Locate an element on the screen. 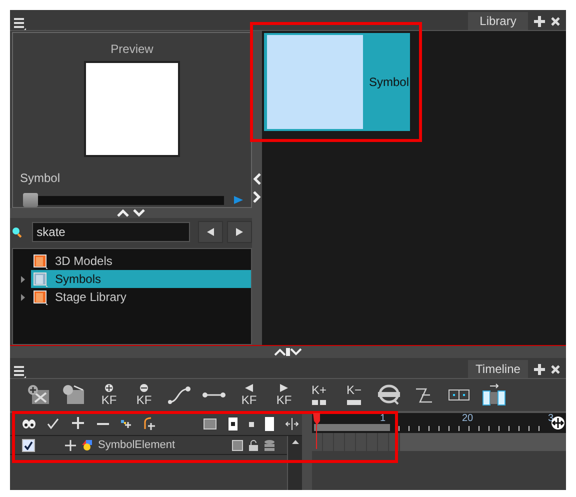 This screenshot has height=497, width=576. ruler-label: 20 is located at coordinates (468, 418).